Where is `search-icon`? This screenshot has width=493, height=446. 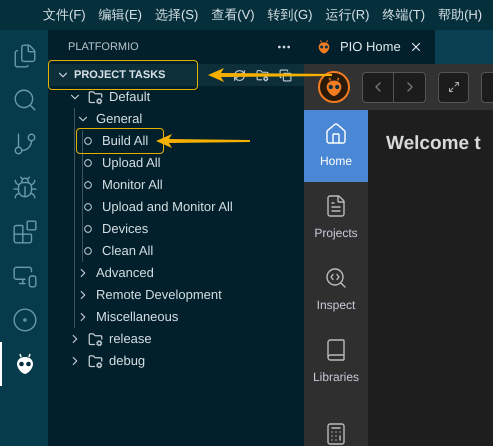 search-icon is located at coordinates (25, 100).